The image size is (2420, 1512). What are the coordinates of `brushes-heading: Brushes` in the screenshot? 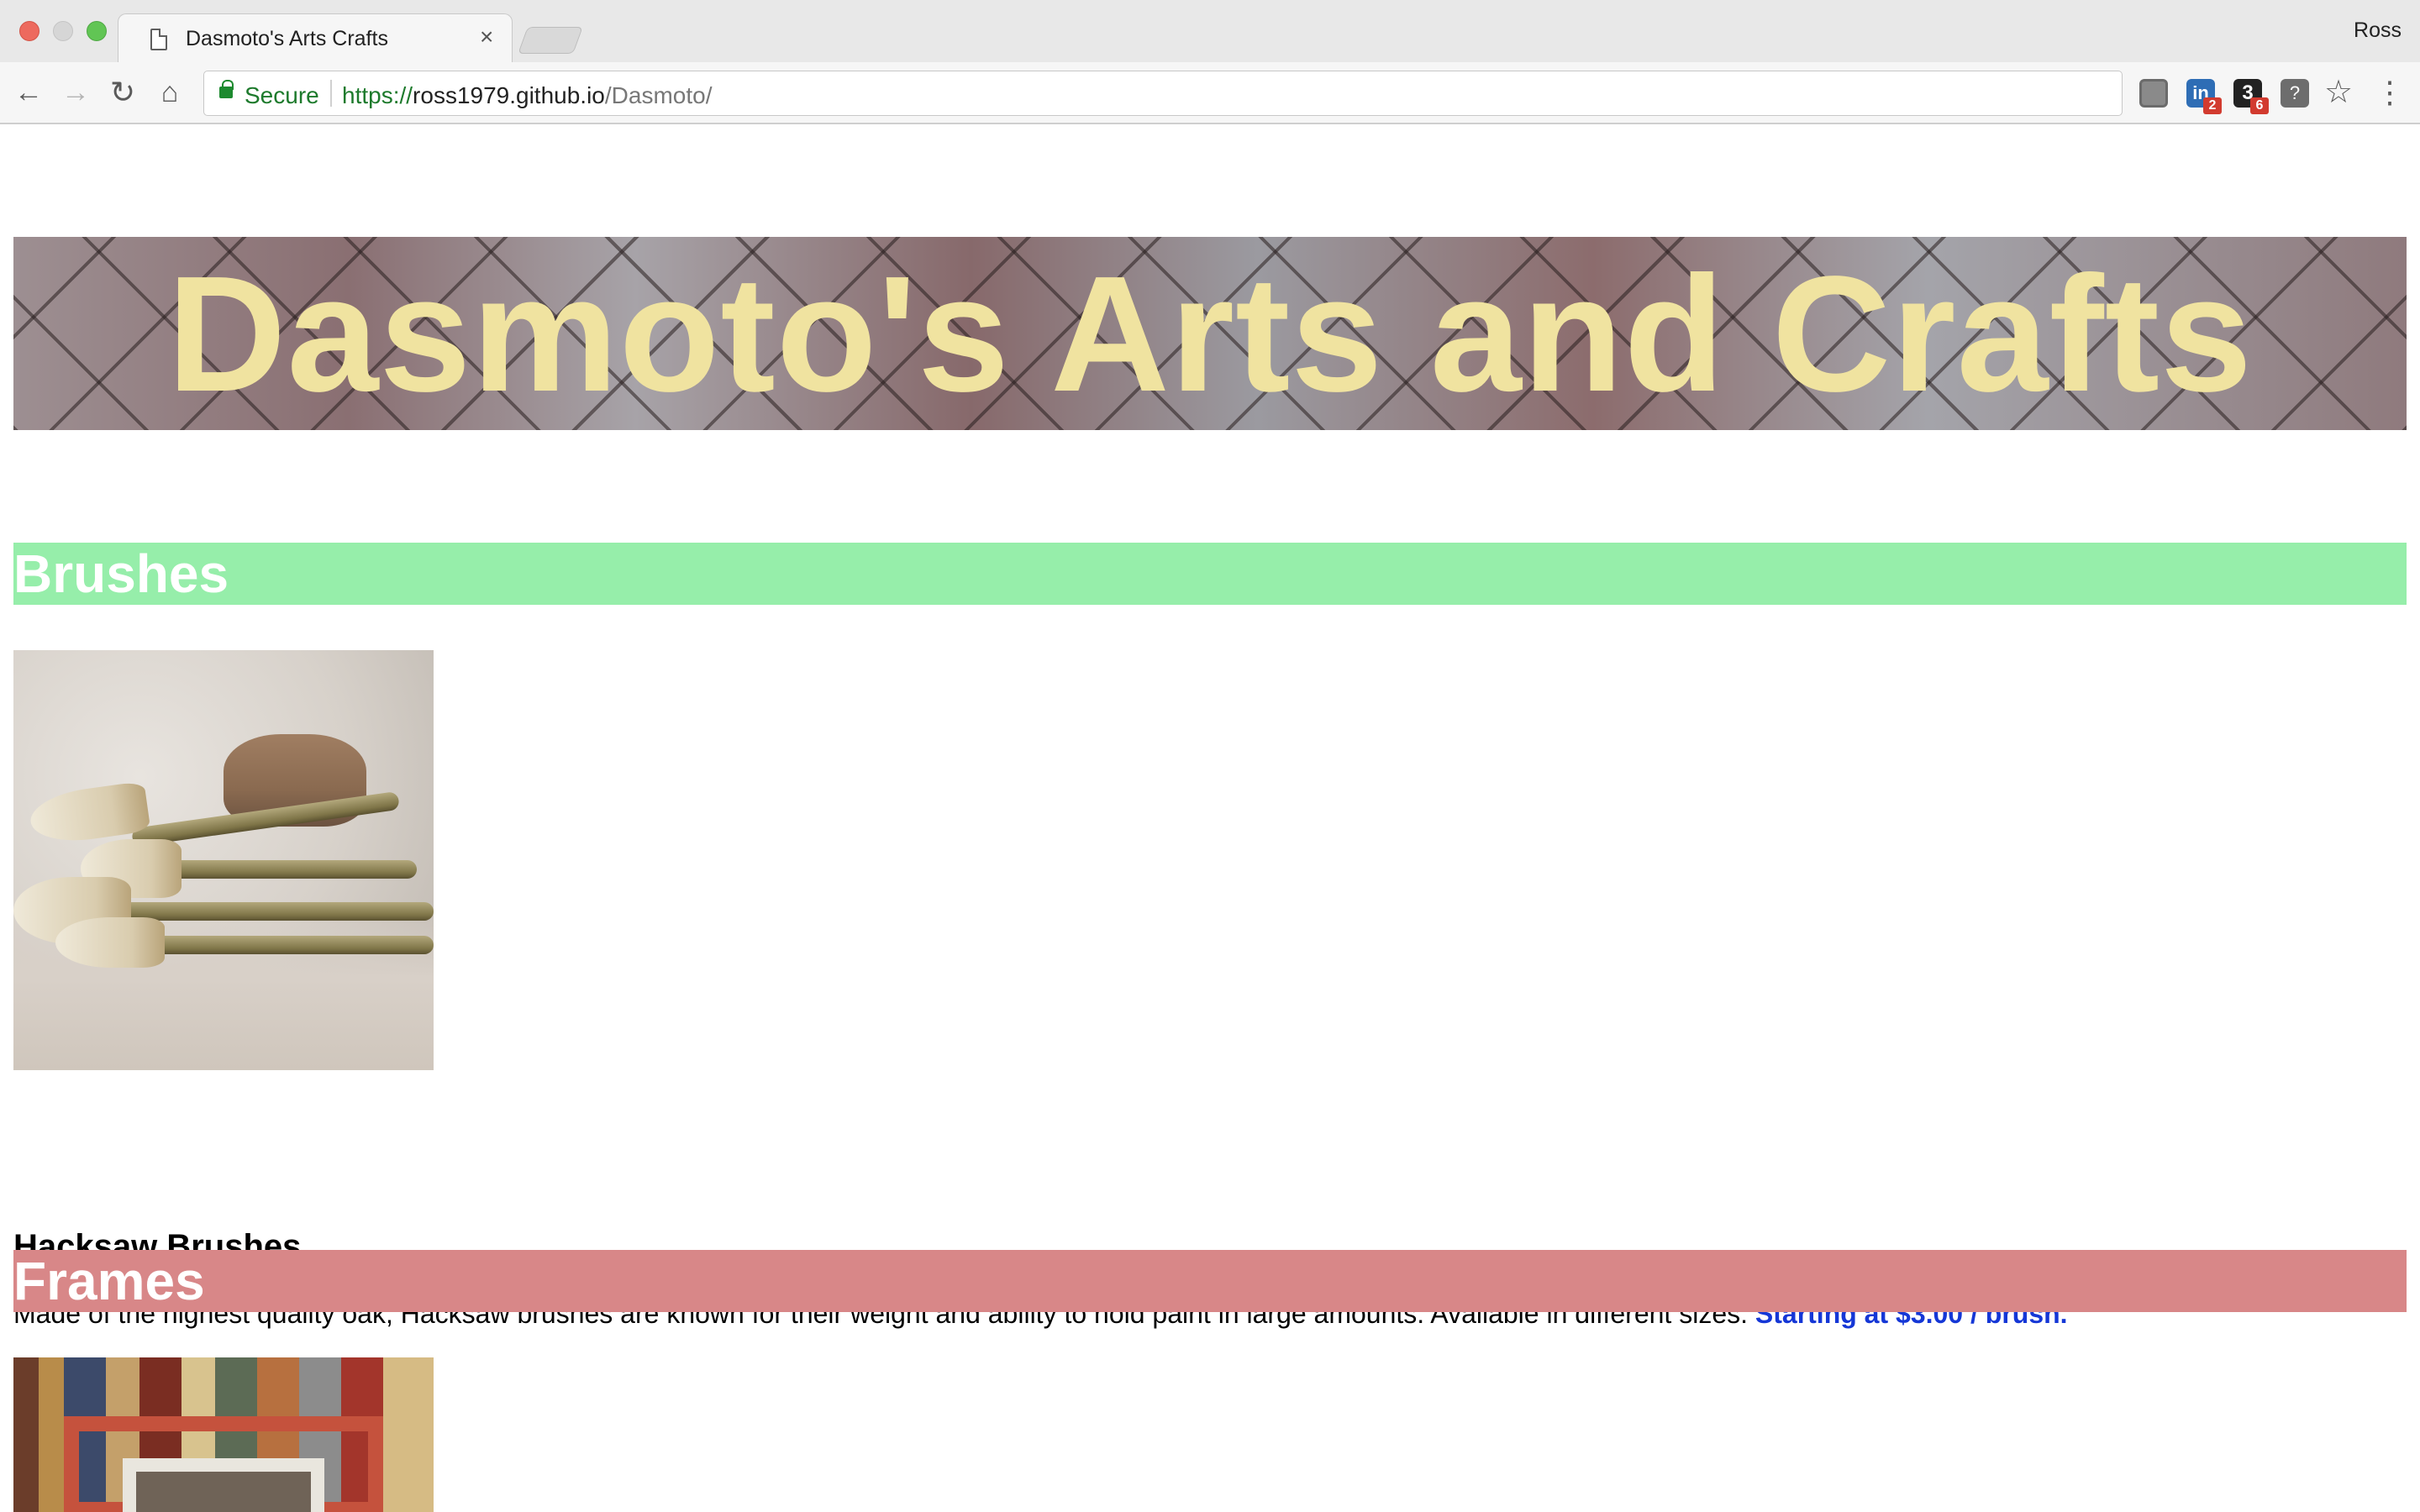 It's located at (121, 573).